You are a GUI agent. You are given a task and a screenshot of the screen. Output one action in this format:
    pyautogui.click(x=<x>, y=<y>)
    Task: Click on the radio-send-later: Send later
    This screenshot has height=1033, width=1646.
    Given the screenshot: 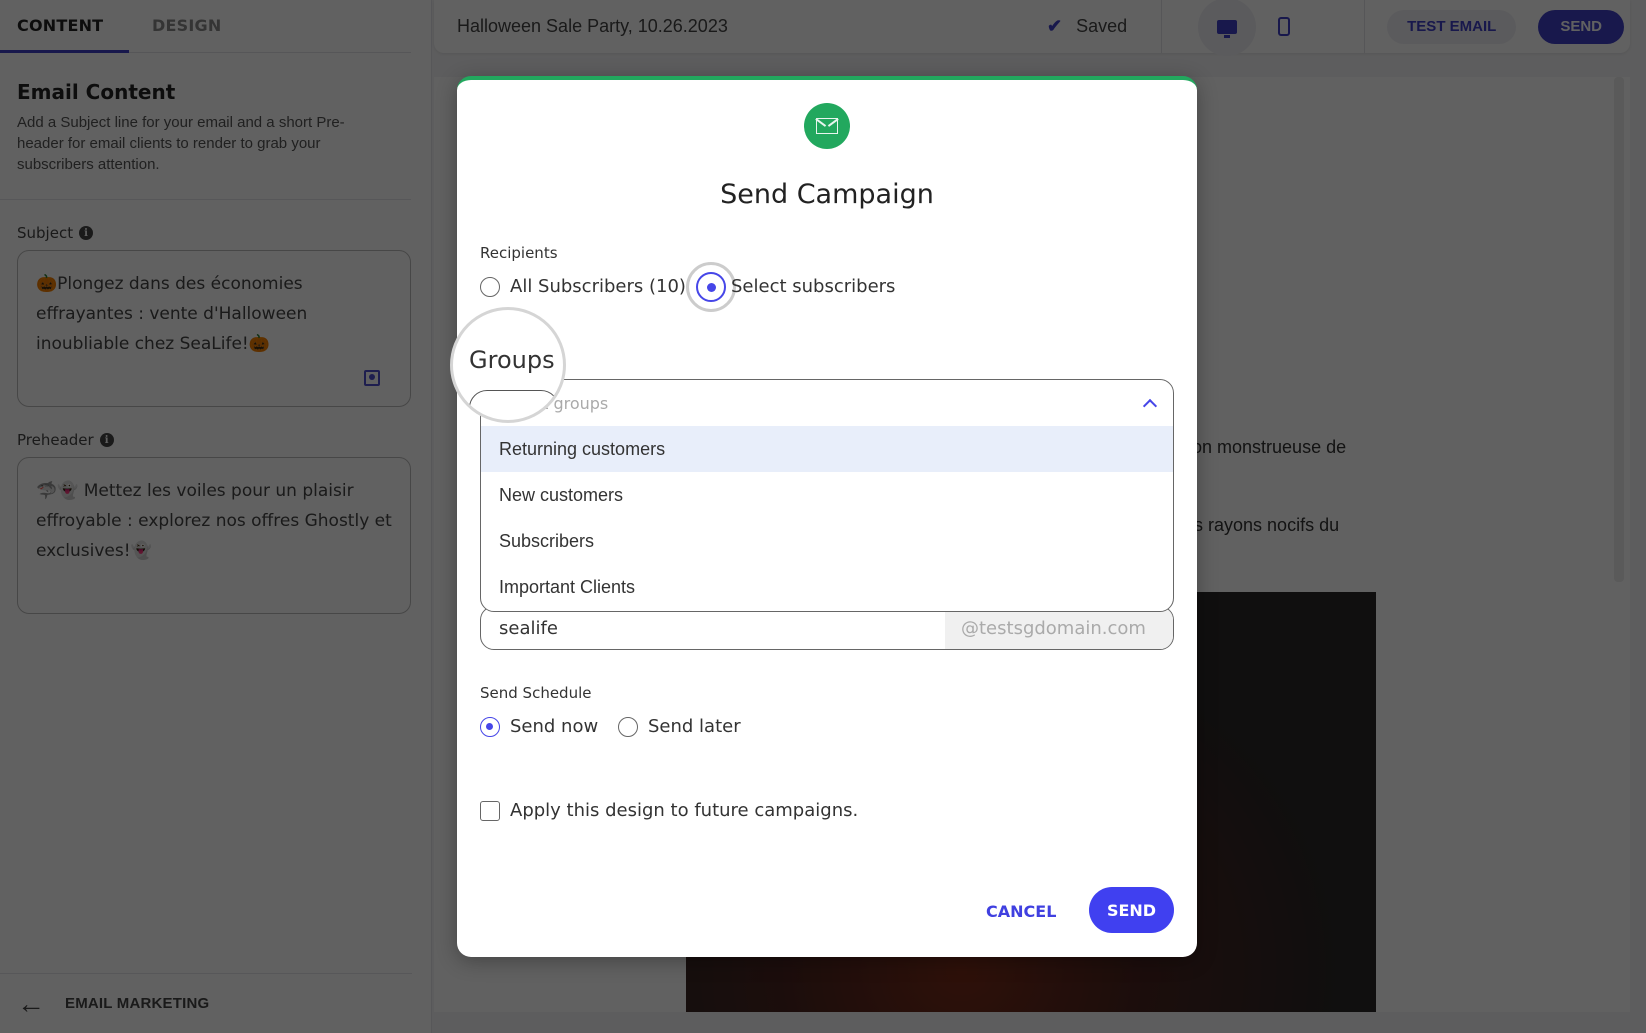 What is the action you would take?
    pyautogui.click(x=679, y=726)
    